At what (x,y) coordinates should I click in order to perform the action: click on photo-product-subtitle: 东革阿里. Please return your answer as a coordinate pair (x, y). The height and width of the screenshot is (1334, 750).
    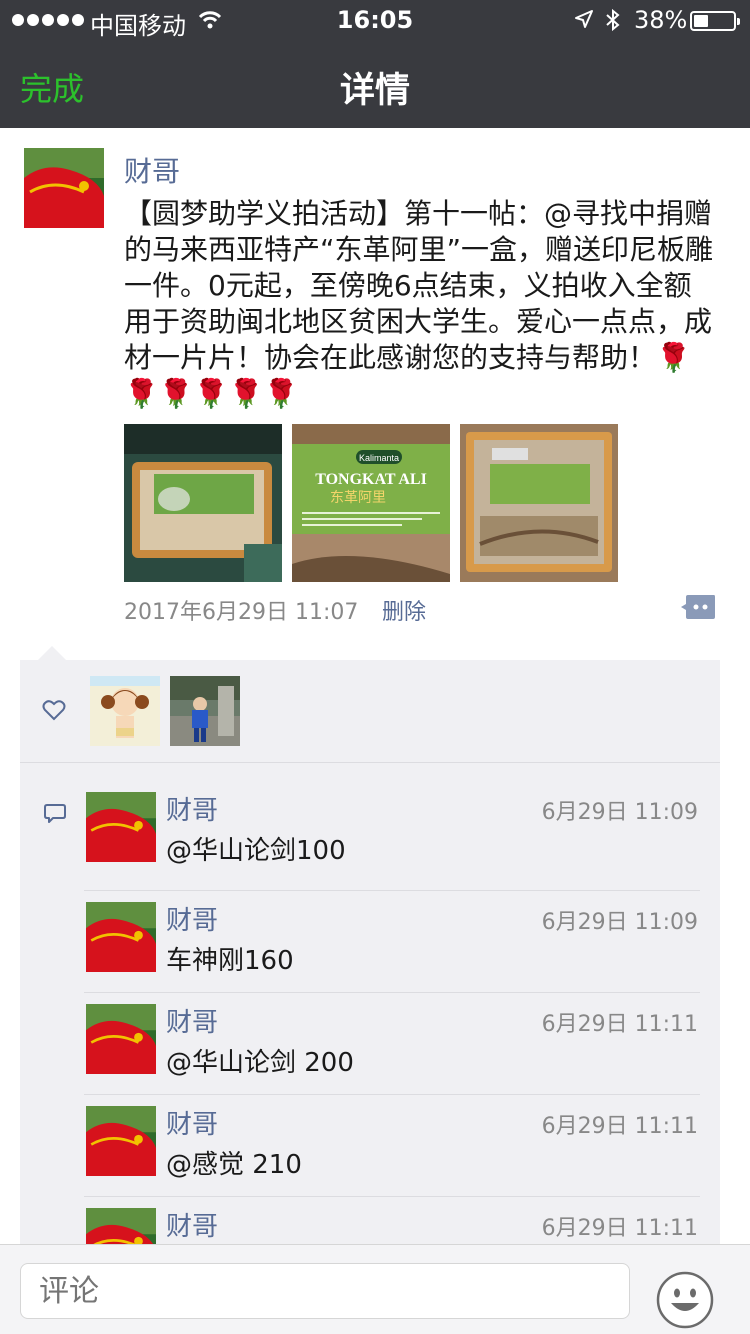
    Looking at the image, I should click on (358, 498).